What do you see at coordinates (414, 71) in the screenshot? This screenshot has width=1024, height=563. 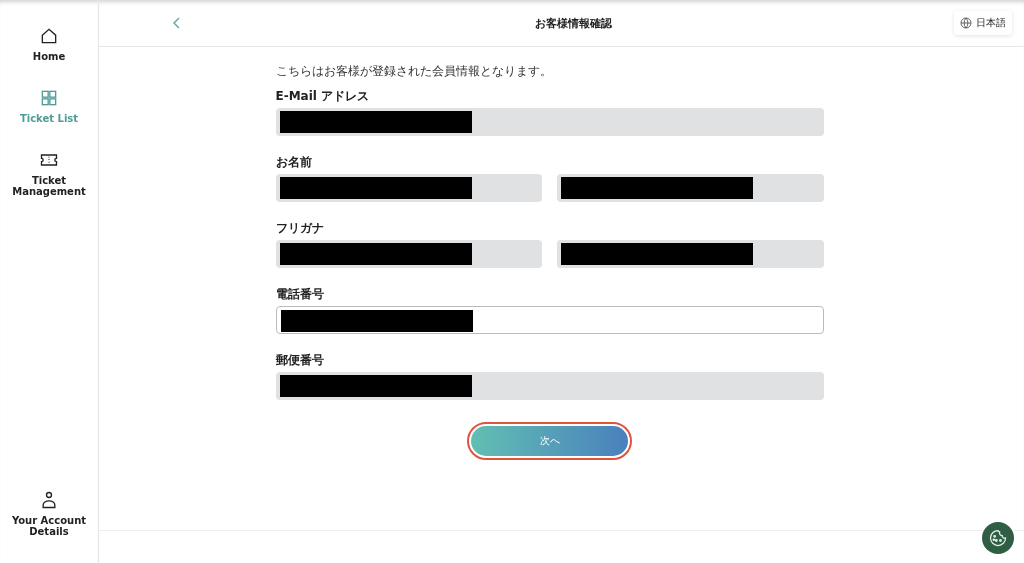 I see `intro-text: こちらはお客様が登録された会員情報となります。` at bounding box center [414, 71].